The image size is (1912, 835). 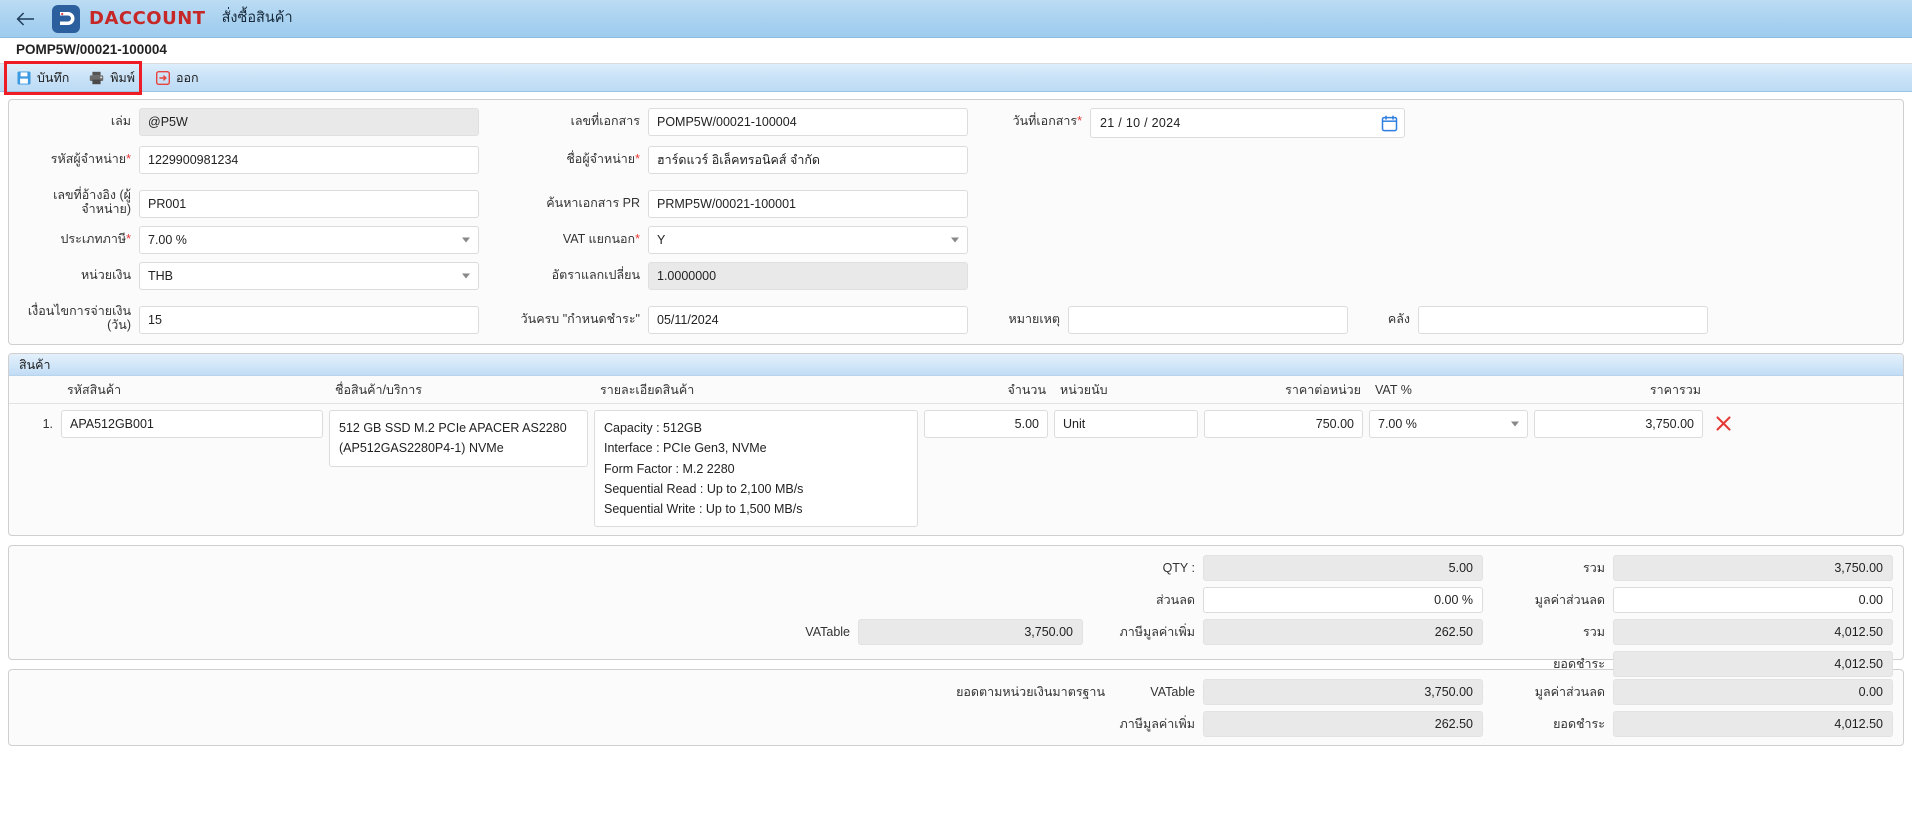 I want to click on docdate-label: วันที่เอกสาร*, so click(x=1047, y=121).